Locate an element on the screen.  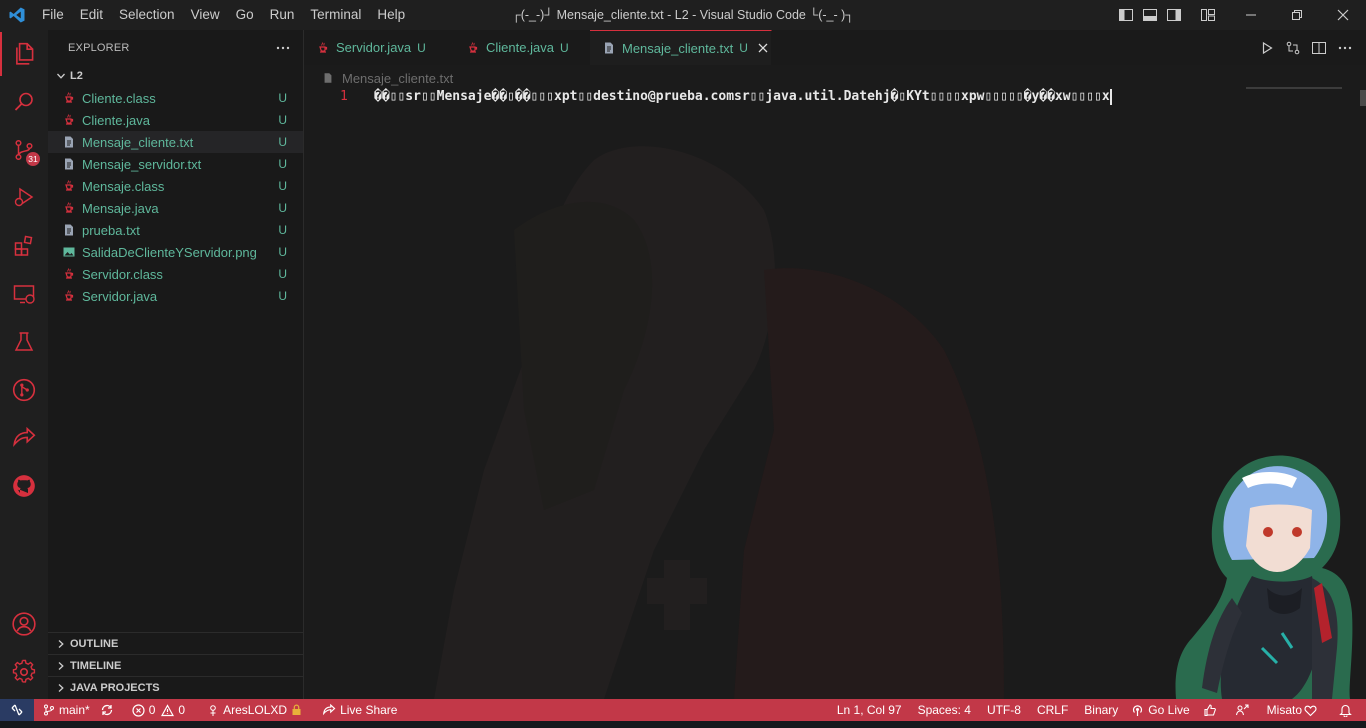
file-item: Mensaje_servidor.txt U is located at coordinates (175, 164).